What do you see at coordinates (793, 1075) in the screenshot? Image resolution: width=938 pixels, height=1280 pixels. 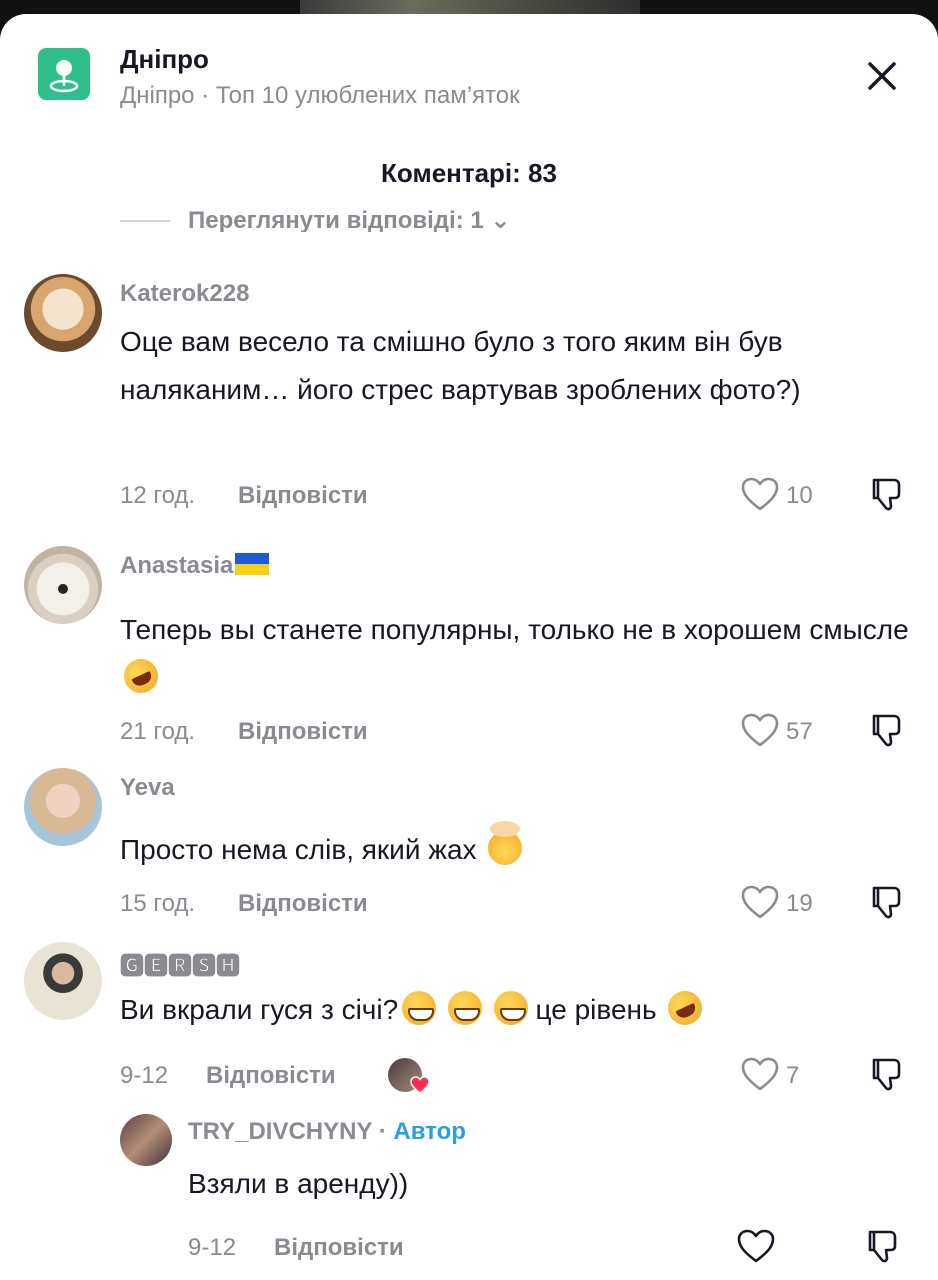 I see `like-count: 7` at bounding box center [793, 1075].